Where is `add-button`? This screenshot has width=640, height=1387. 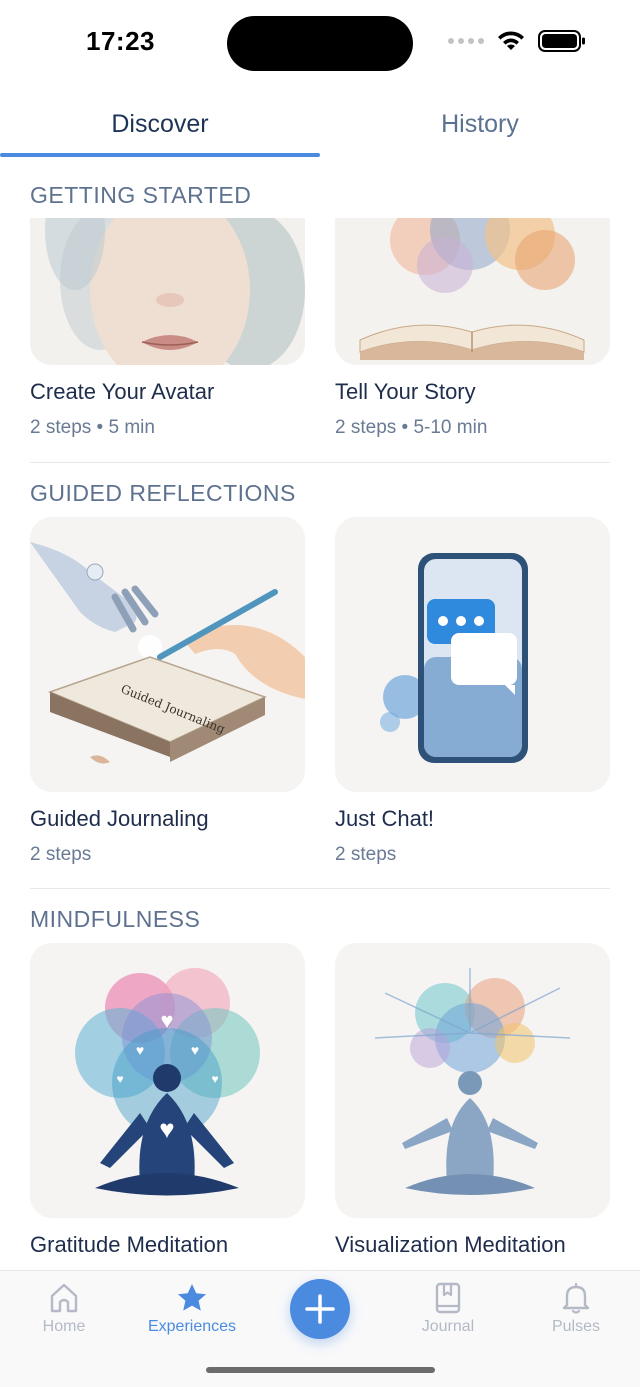 add-button is located at coordinates (320, 1309).